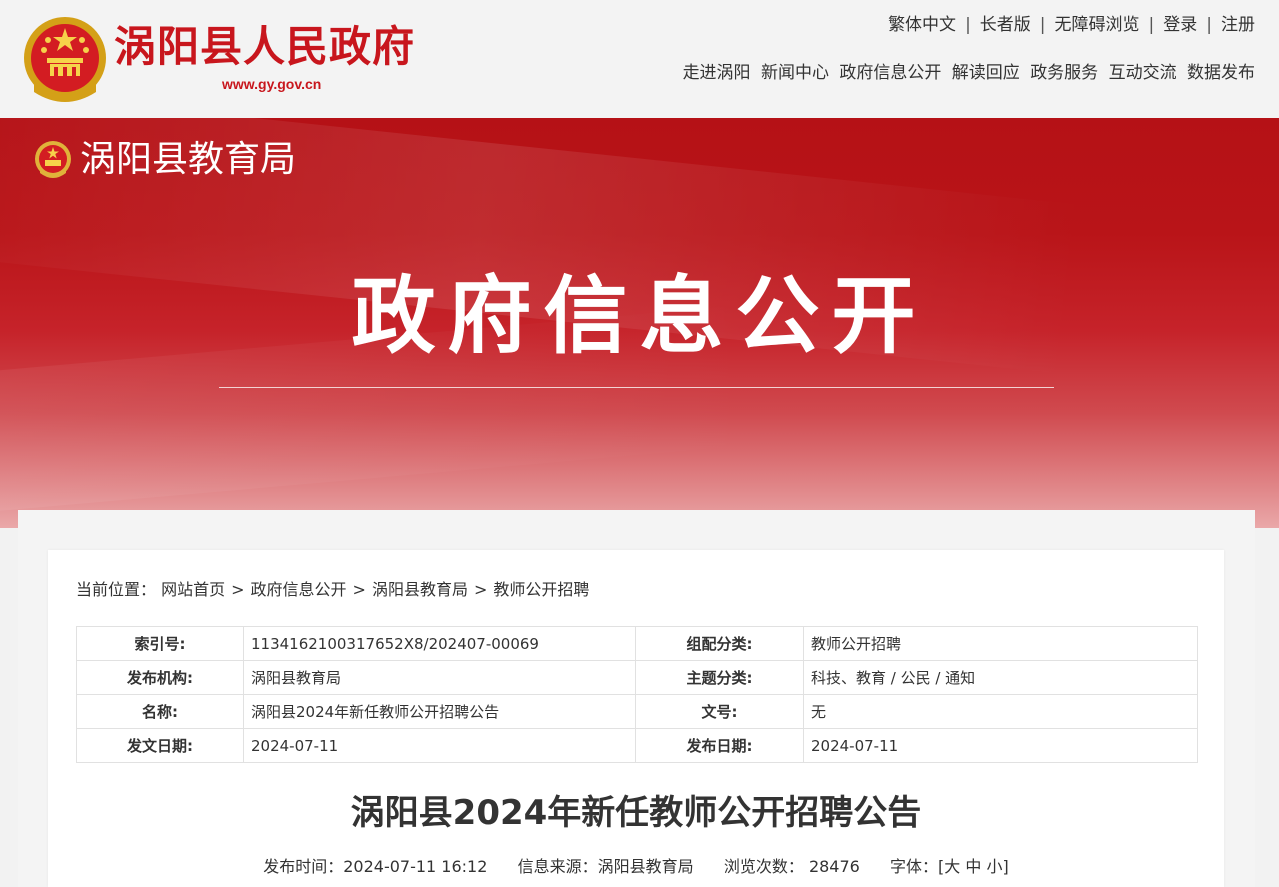 This screenshot has width=1279, height=887. I want to click on font-small-button: 小, so click(995, 866).